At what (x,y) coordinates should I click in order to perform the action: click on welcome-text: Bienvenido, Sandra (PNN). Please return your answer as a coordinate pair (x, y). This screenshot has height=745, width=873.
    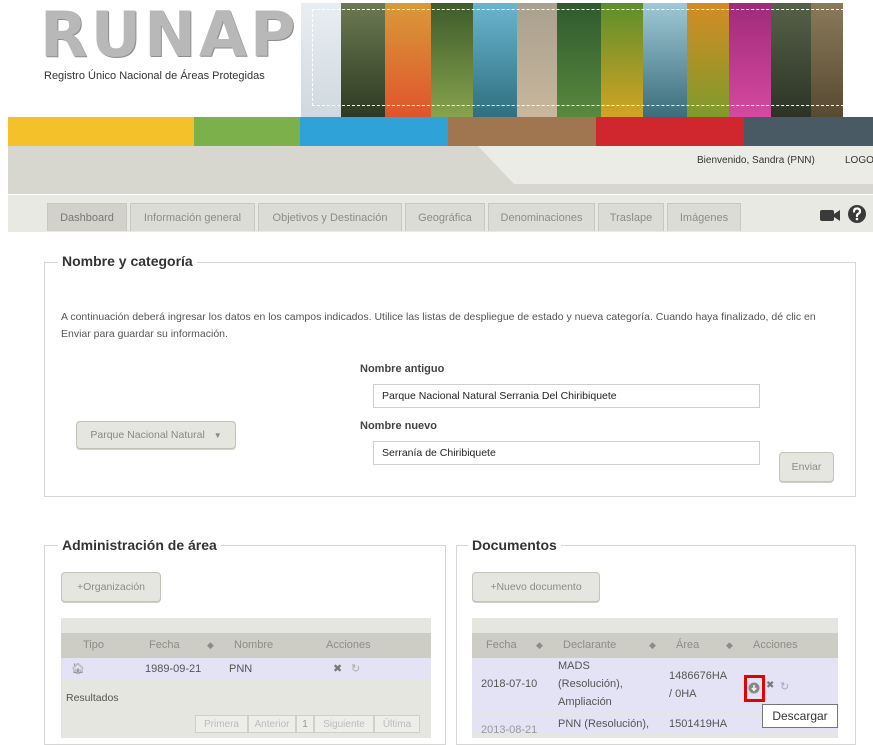
    Looking at the image, I should click on (756, 160).